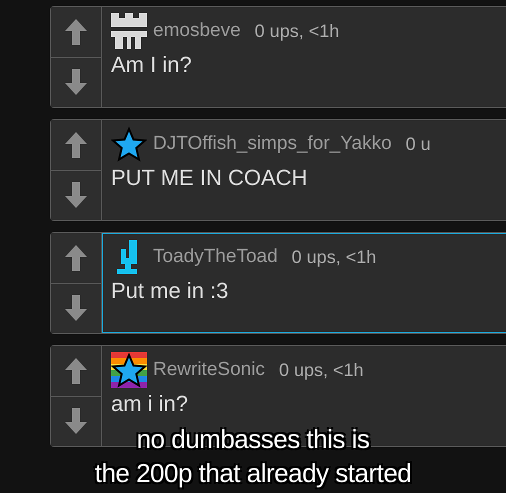 This screenshot has height=493, width=506. I want to click on username: ToadyTheToad, so click(215, 257).